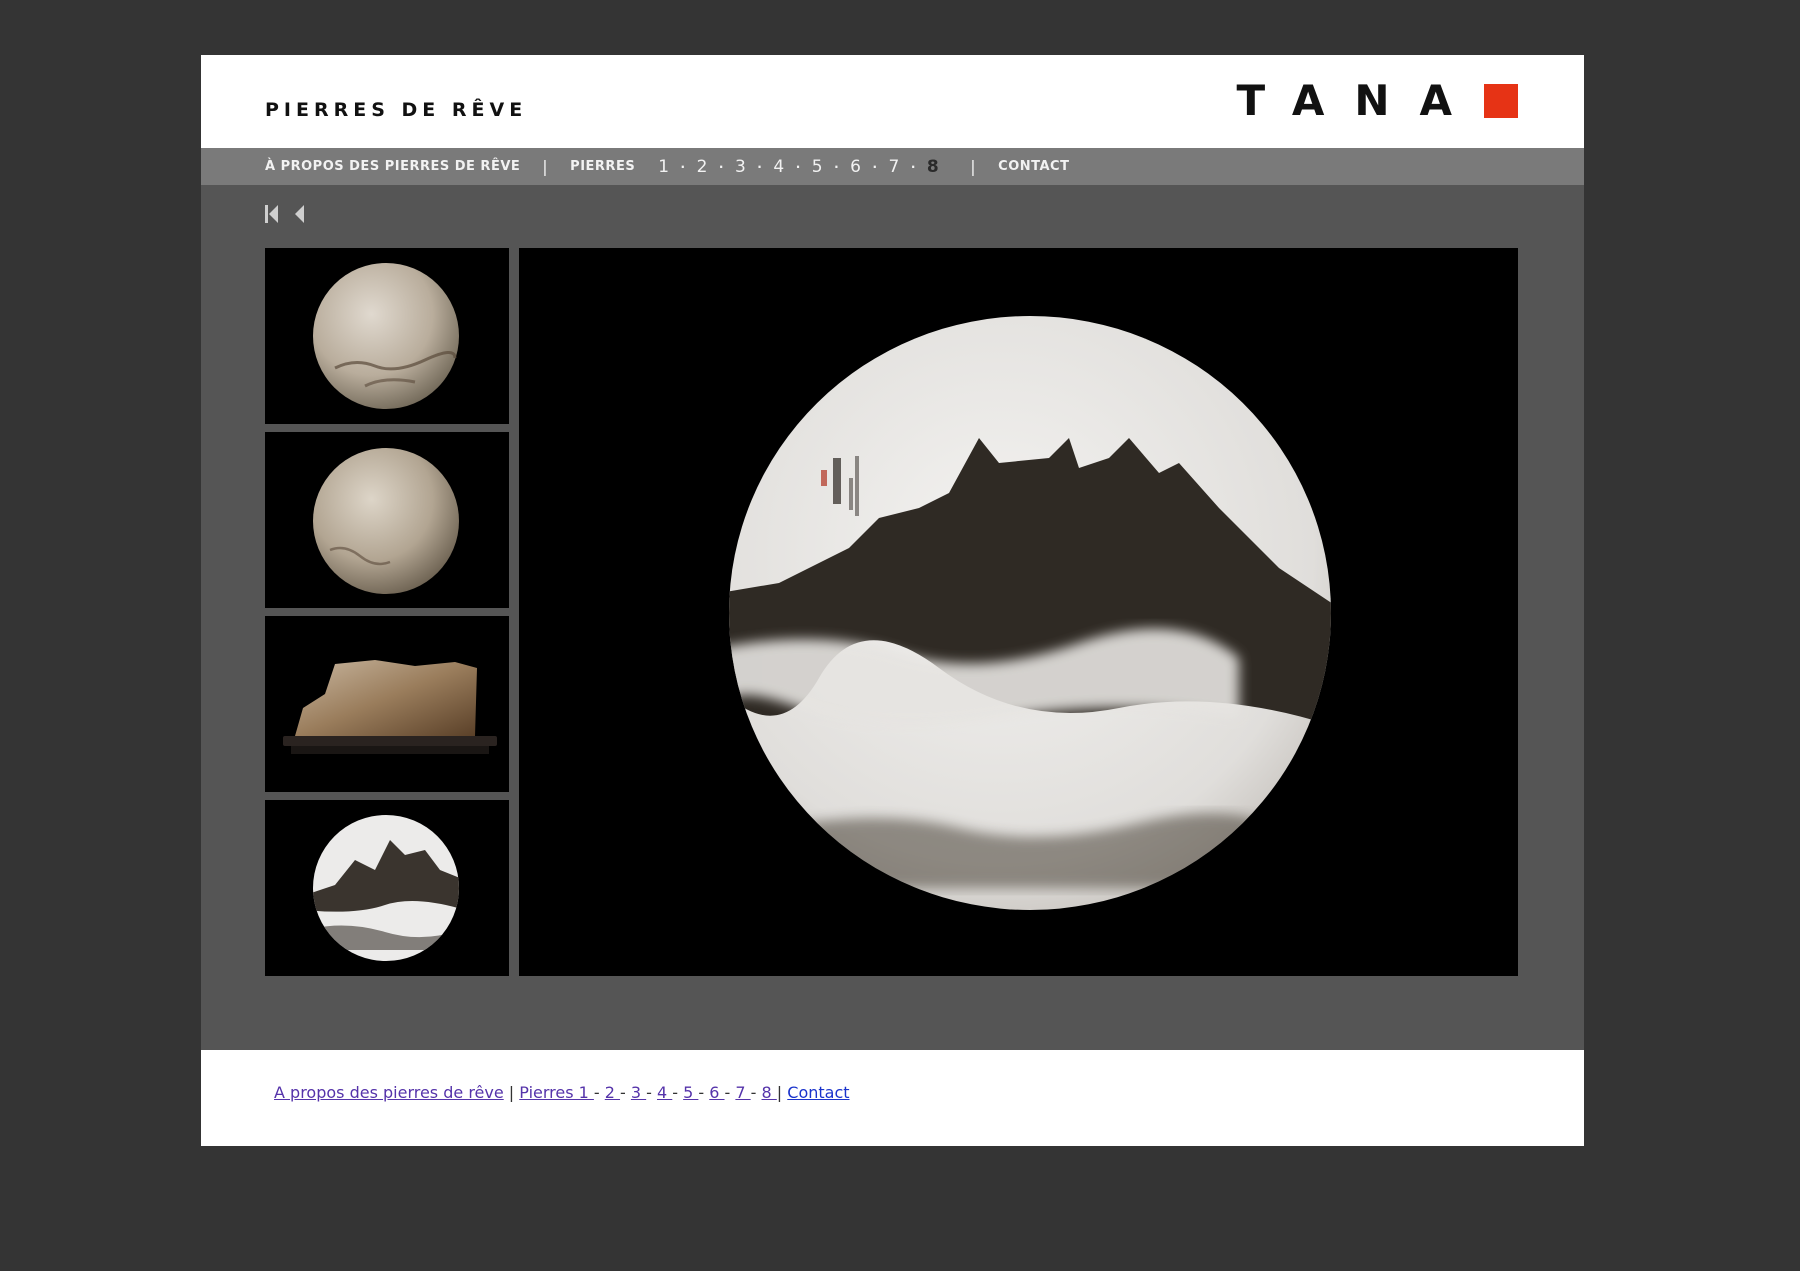 Image resolution: width=1800 pixels, height=1271 pixels. Describe the element at coordinates (702, 167) in the screenshot. I see `nav-page-2: 2` at that location.